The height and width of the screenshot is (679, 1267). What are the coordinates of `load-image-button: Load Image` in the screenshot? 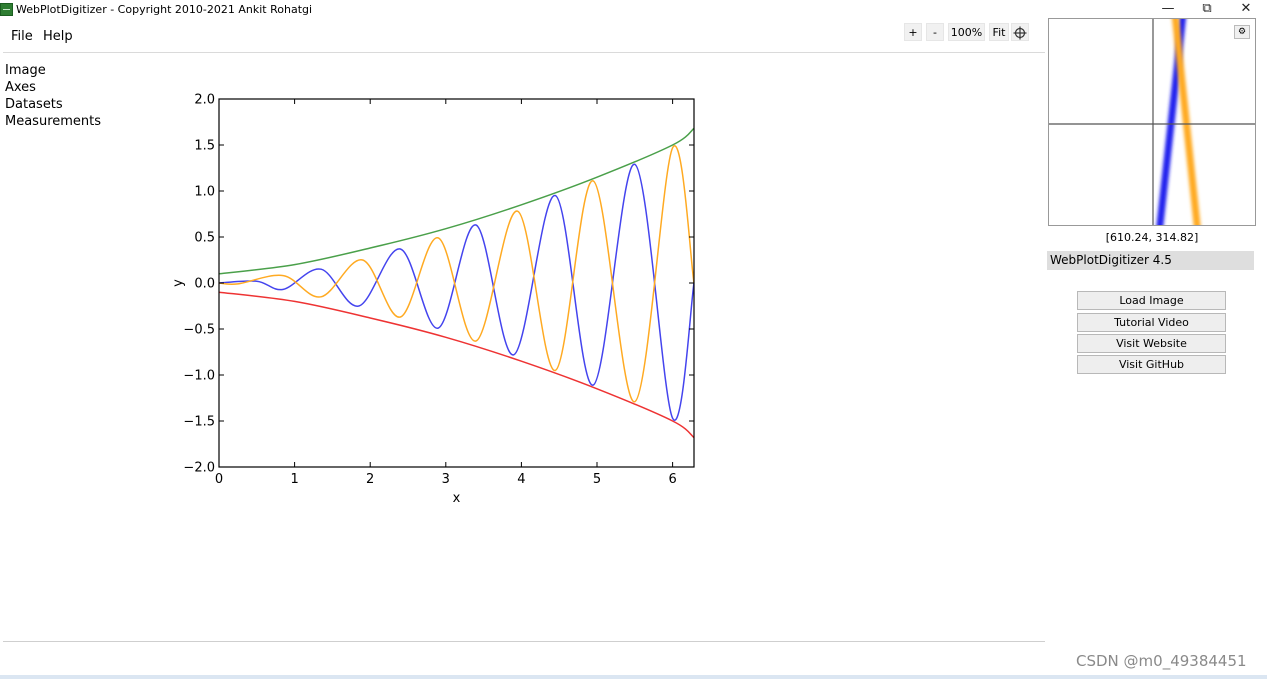 It's located at (1151, 300).